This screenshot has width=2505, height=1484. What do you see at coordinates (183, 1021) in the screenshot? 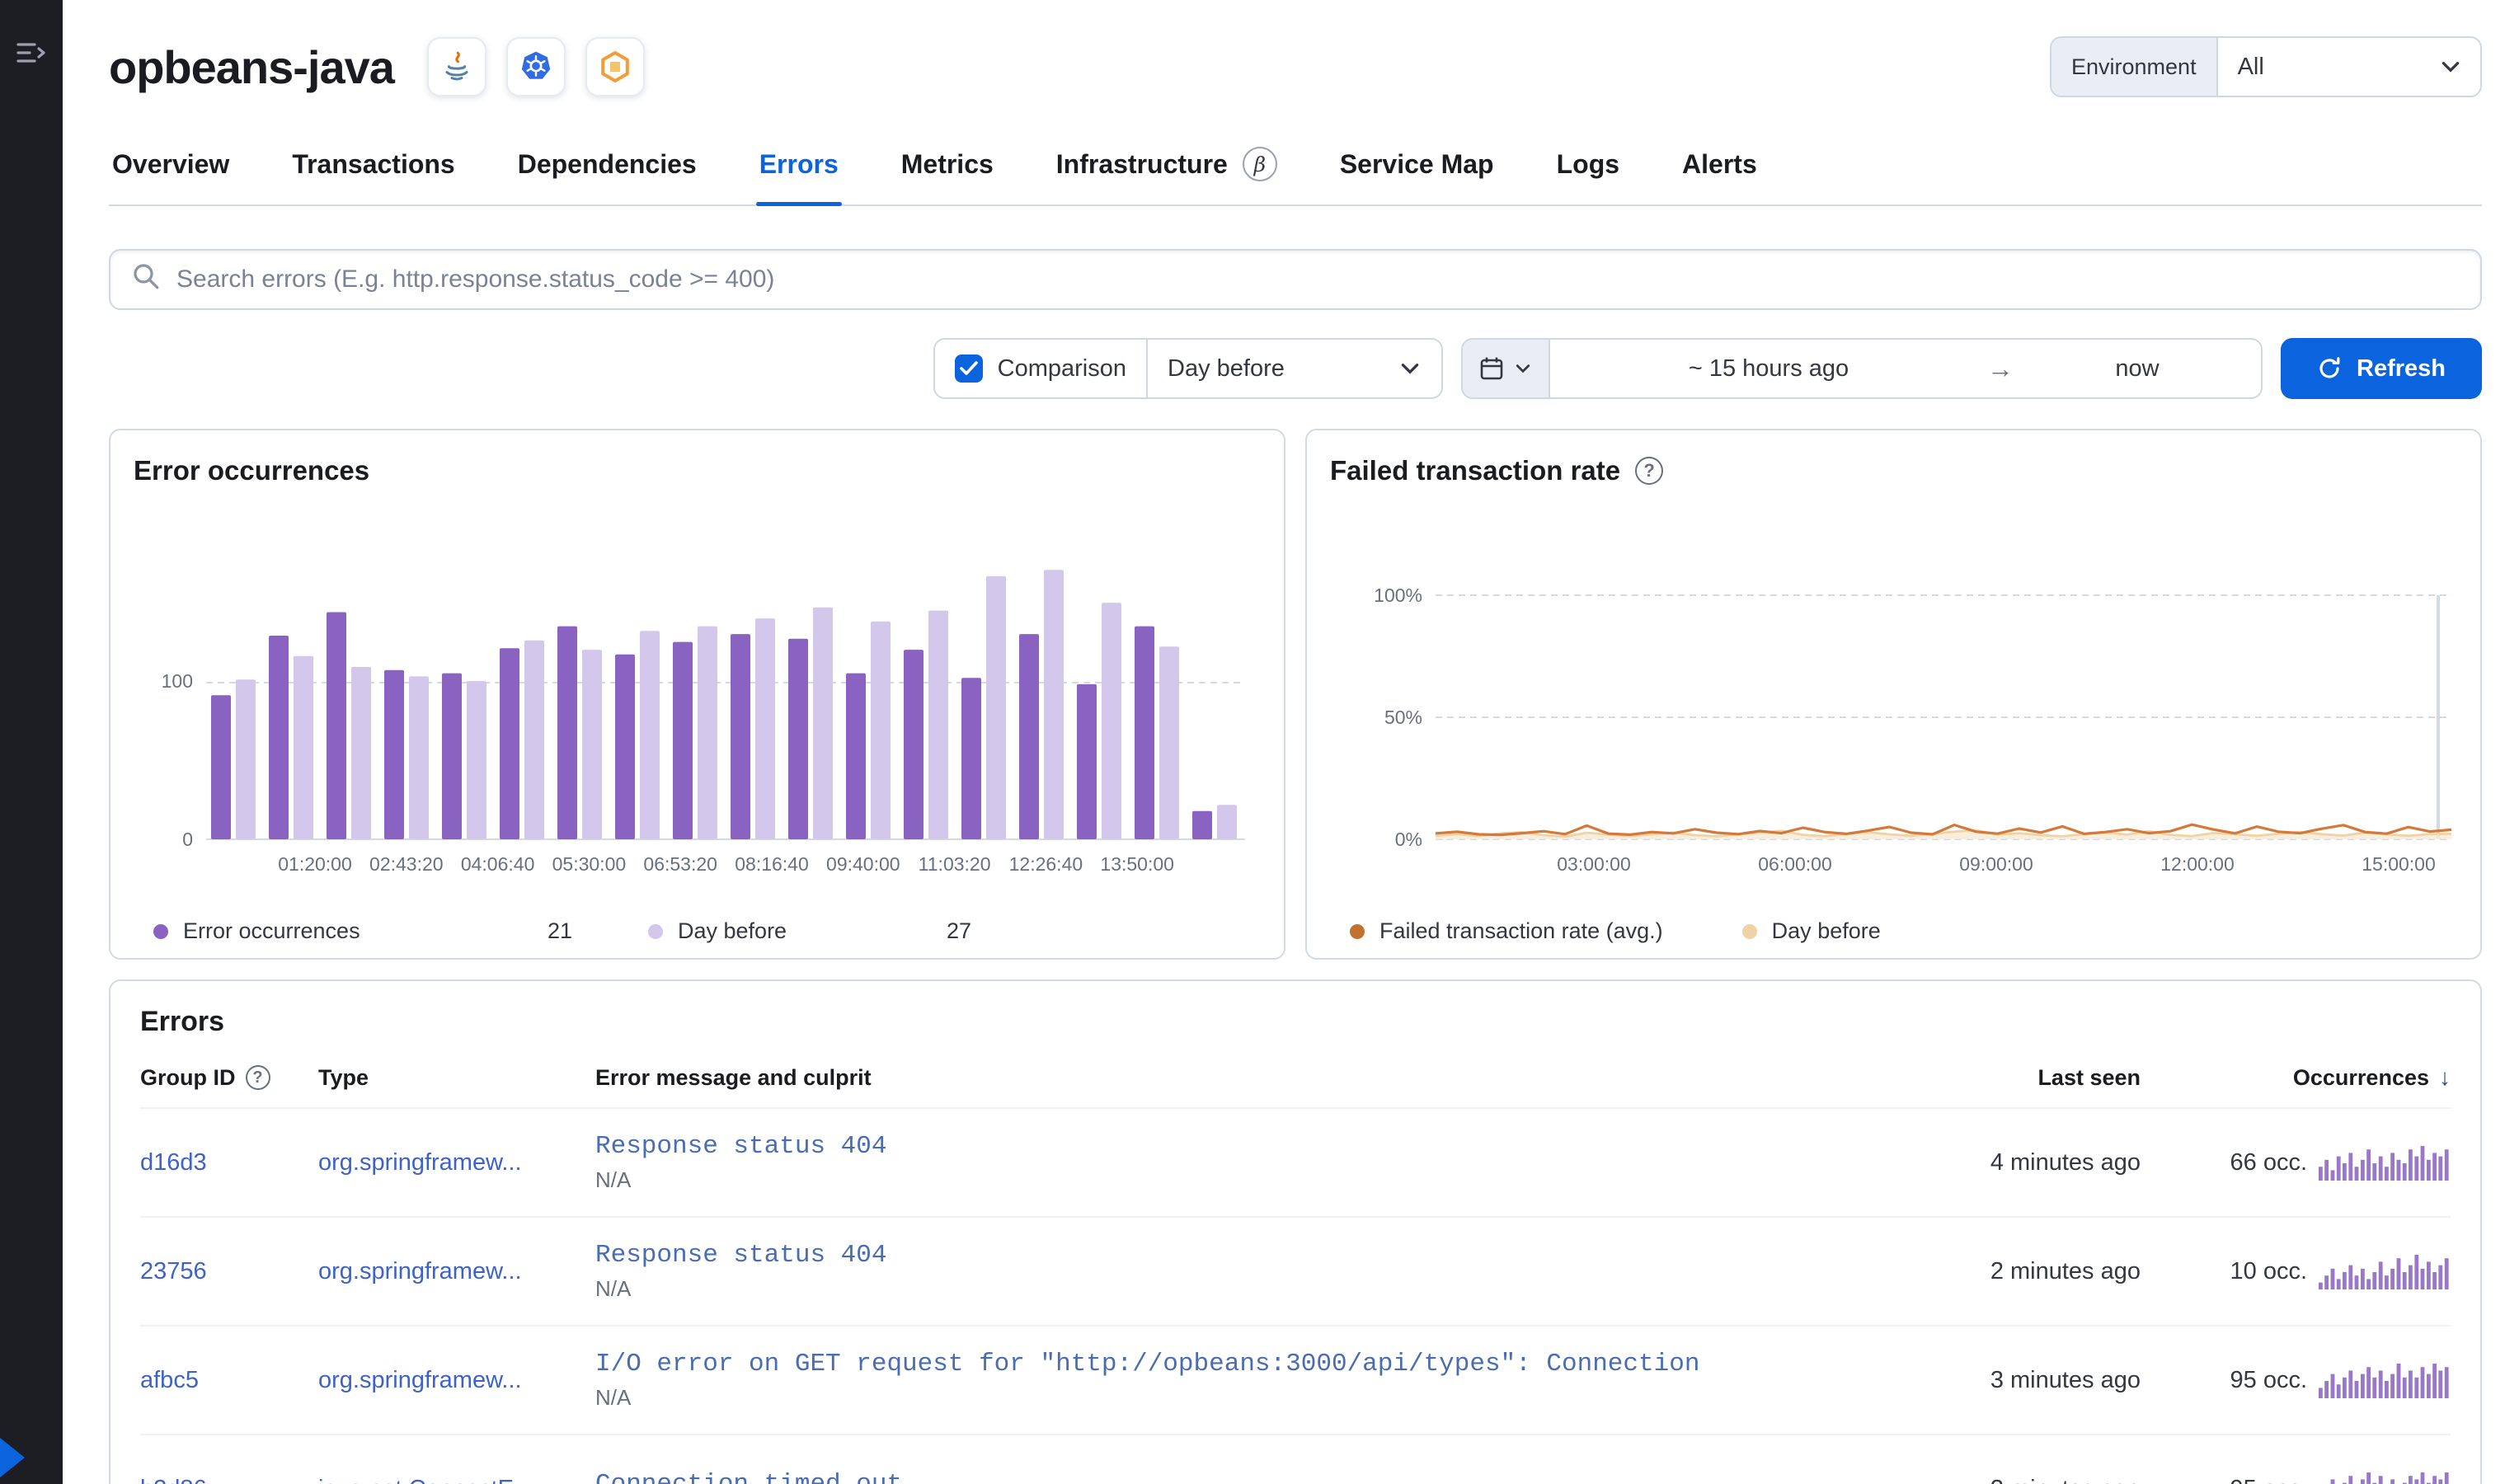
I see `errors-table-title: Errors` at bounding box center [183, 1021].